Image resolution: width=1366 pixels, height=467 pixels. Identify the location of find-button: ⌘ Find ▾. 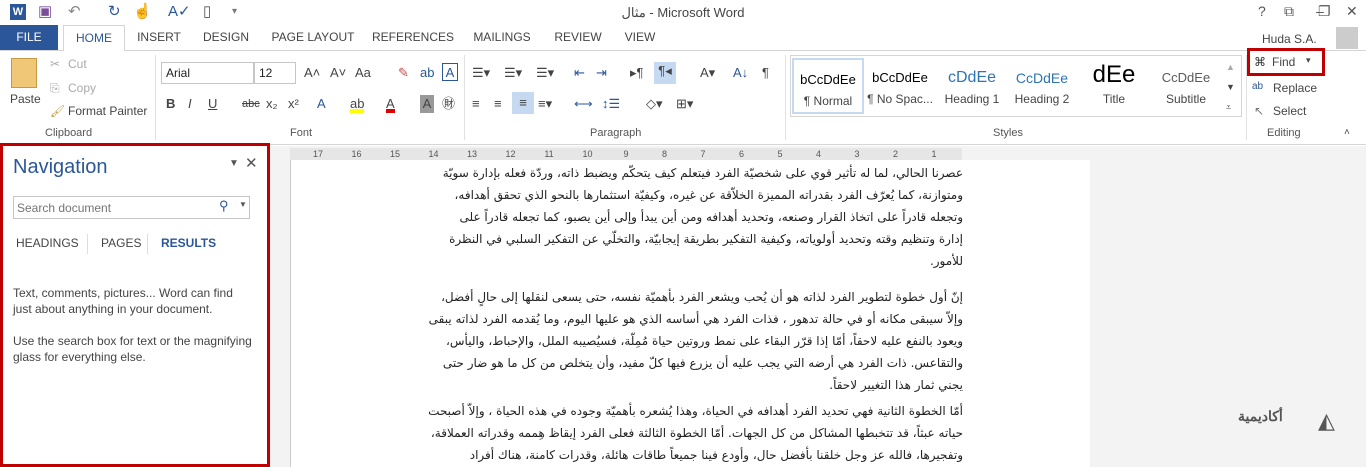
(1286, 62).